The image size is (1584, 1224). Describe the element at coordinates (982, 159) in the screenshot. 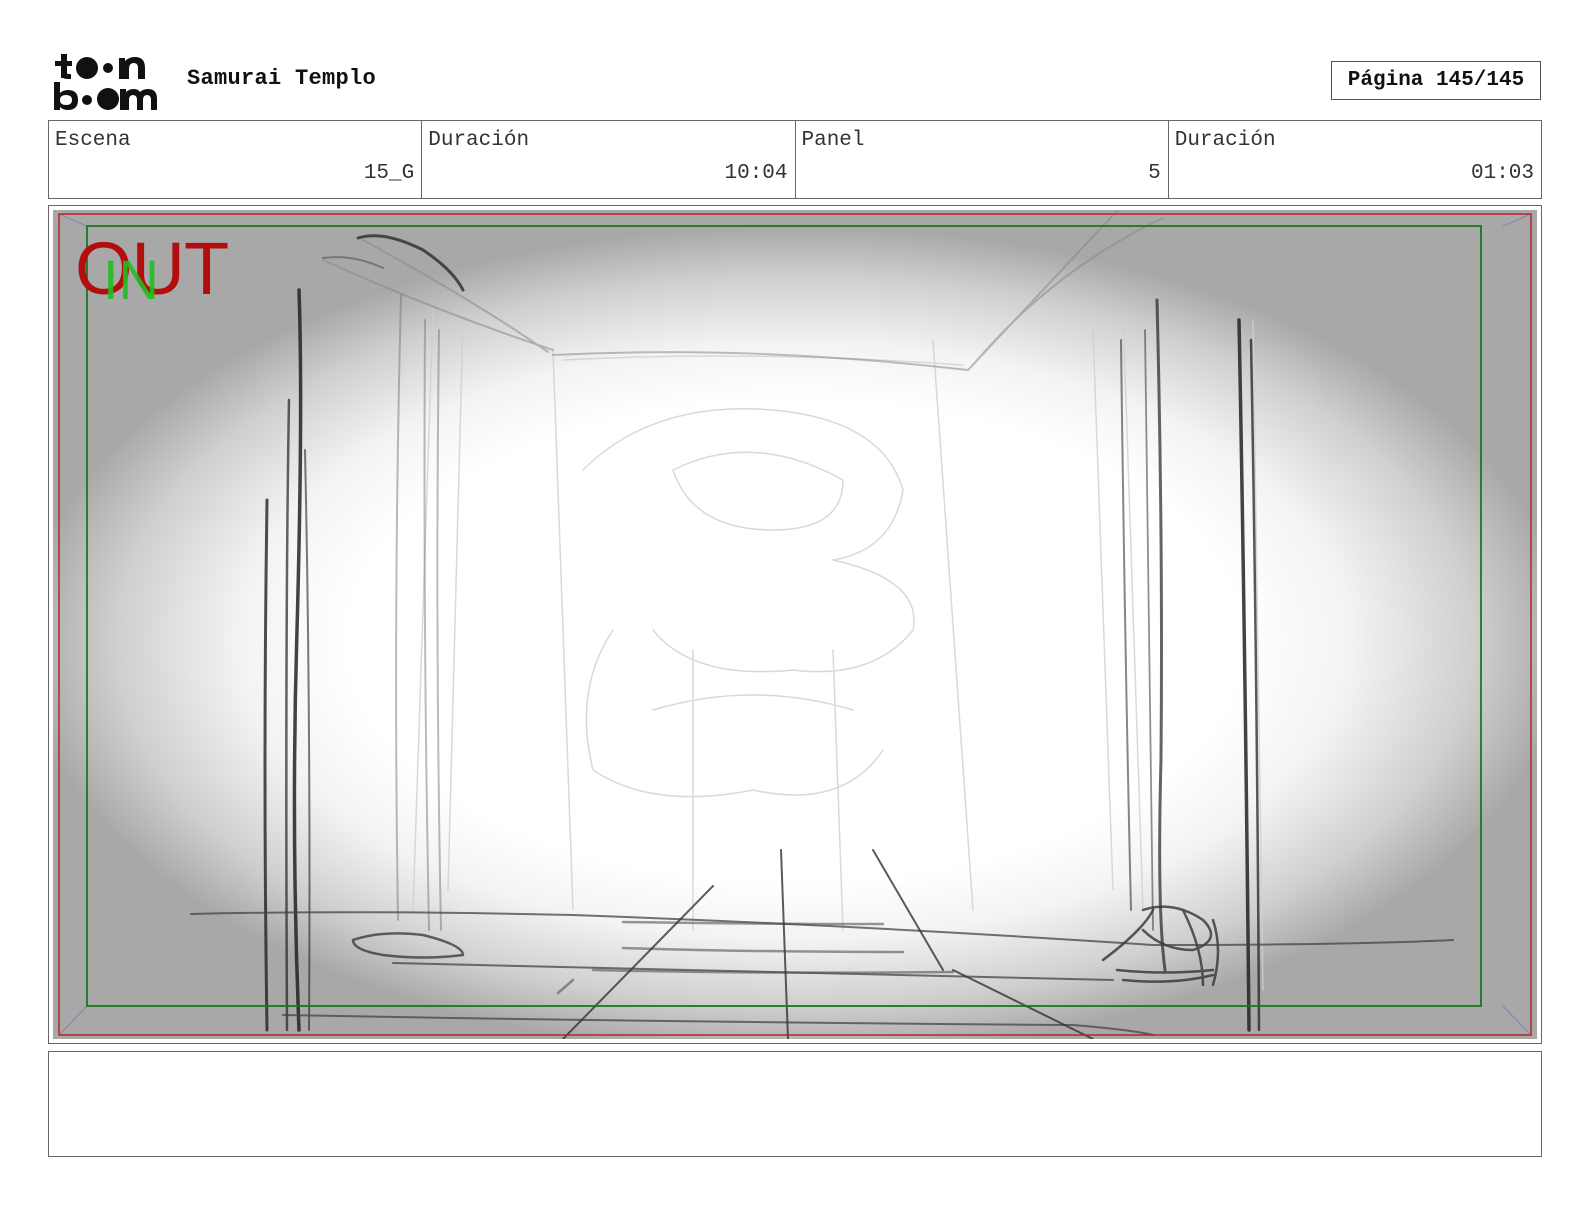

I see `panel-cell: Panel 5` at that location.